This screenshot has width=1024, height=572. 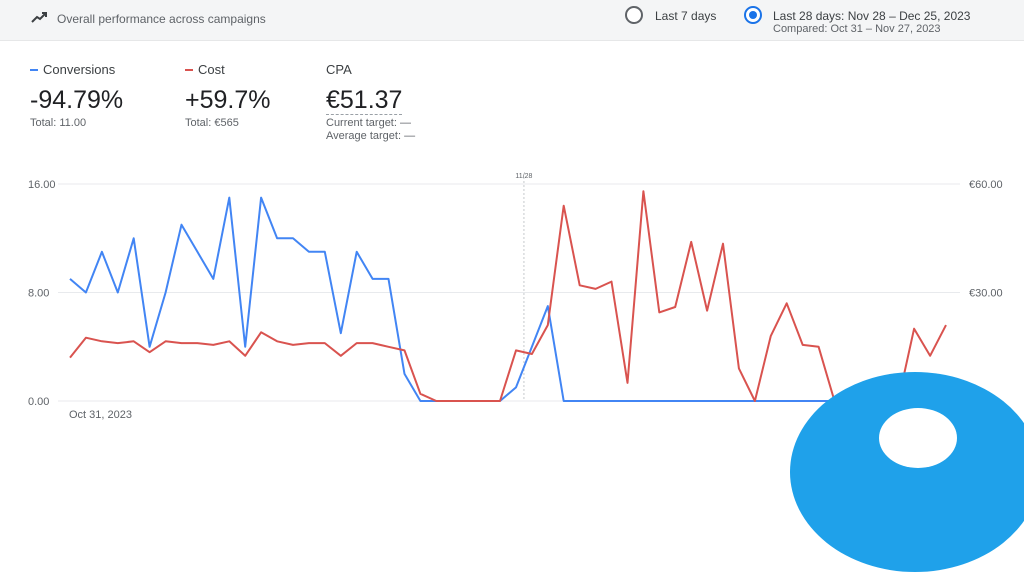 What do you see at coordinates (58, 123) in the screenshot?
I see `conversions-total: Total: 11.00` at bounding box center [58, 123].